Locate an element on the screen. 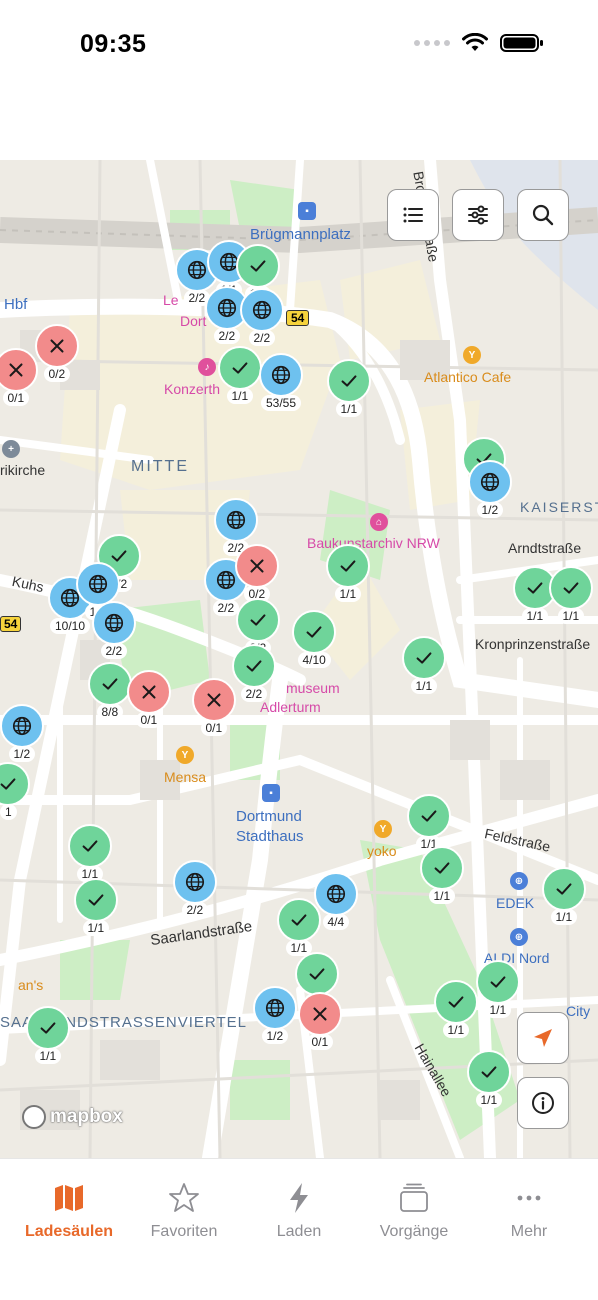 Image resolution: width=598 pixels, height=1300 pixels. label-bruegmannplatz: Brügmannplatz is located at coordinates (300, 234).